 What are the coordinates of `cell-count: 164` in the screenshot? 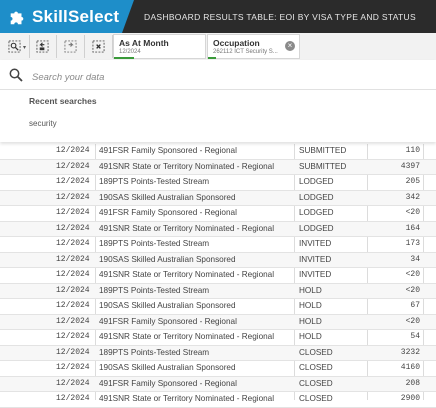 It's located at (412, 228).